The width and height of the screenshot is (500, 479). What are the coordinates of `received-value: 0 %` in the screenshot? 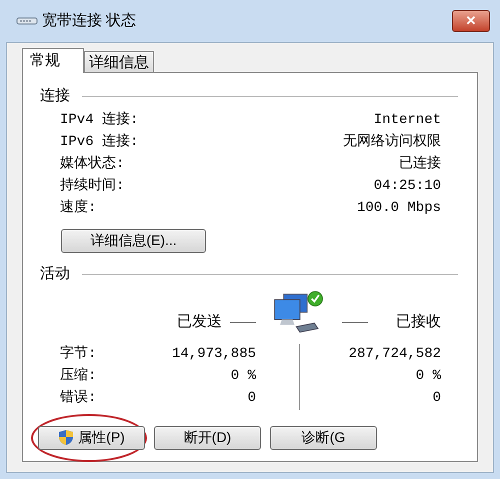 It's located at (428, 376).